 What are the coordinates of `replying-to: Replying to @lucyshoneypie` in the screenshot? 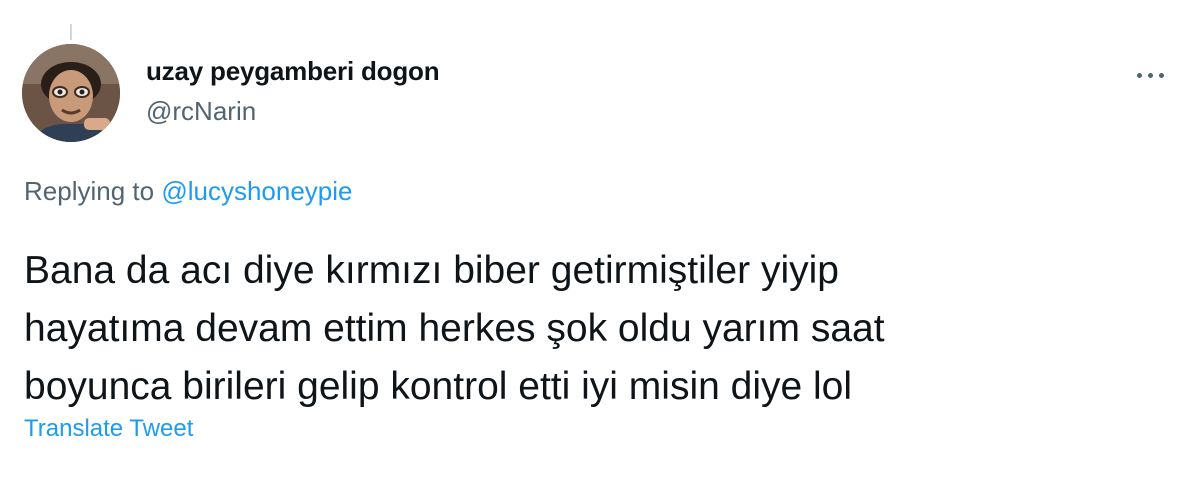 It's located at (188, 191).